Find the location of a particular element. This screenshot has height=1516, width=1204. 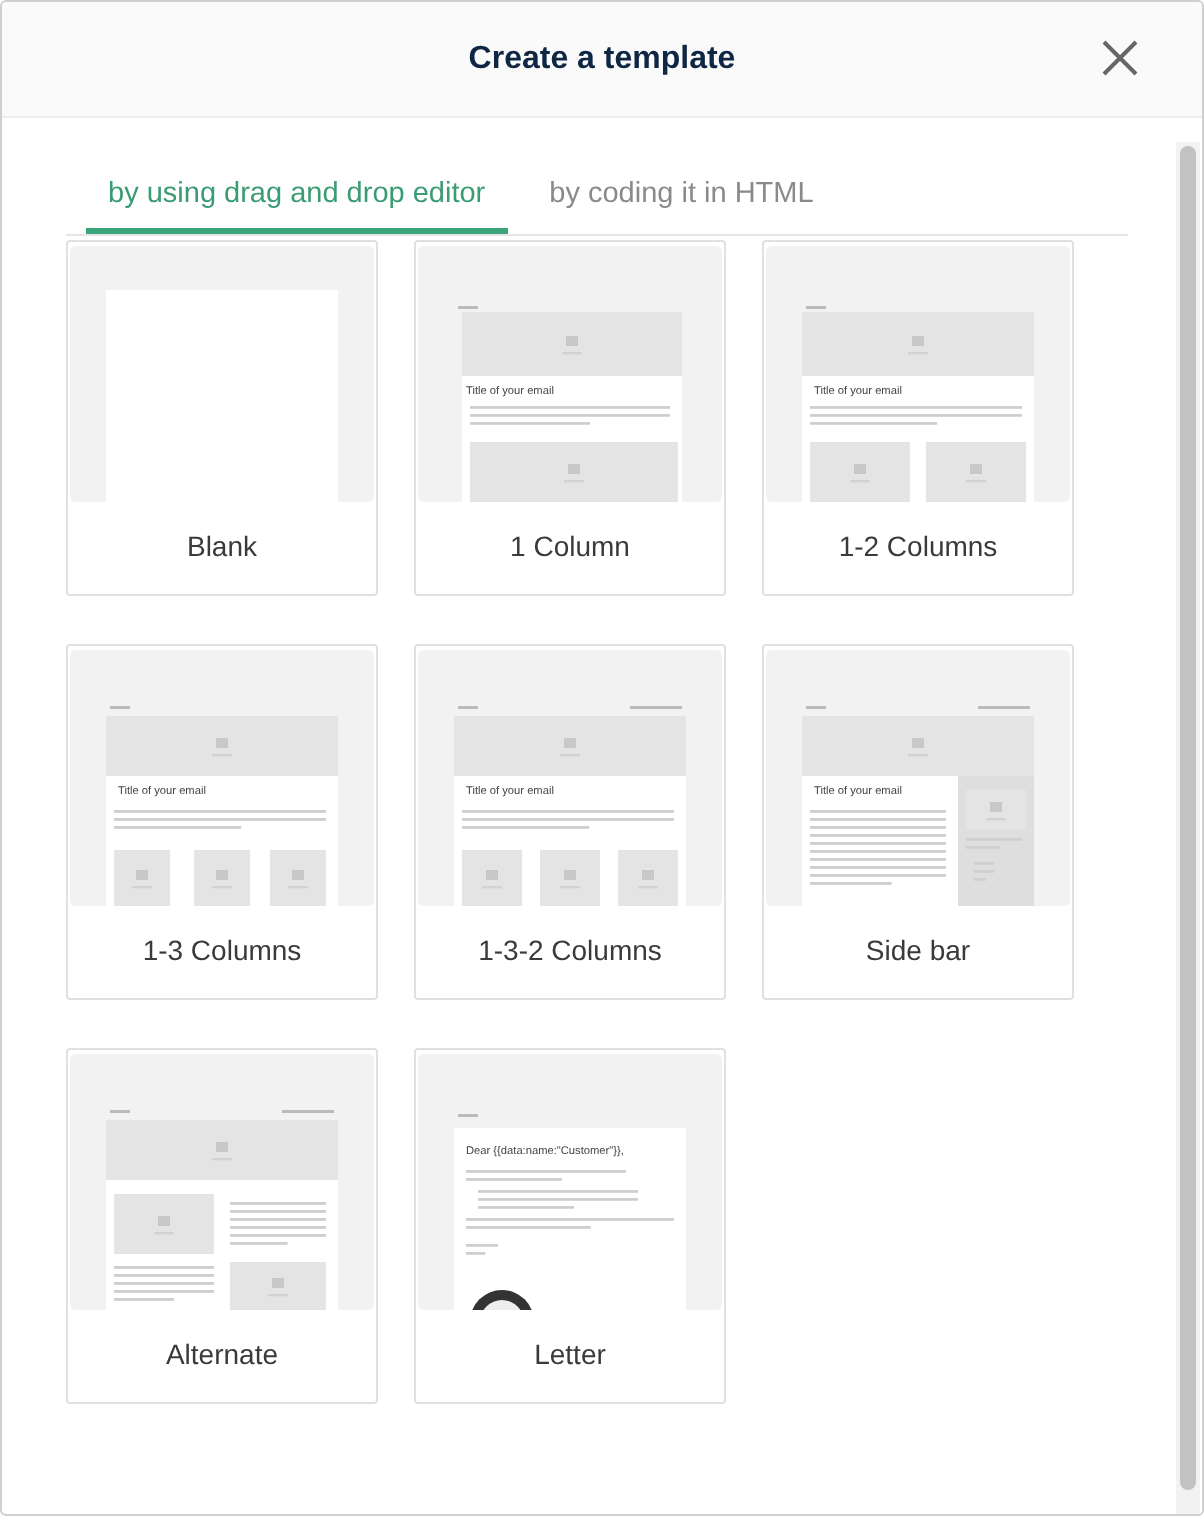

scrollbar is located at coordinates (1188, 828).